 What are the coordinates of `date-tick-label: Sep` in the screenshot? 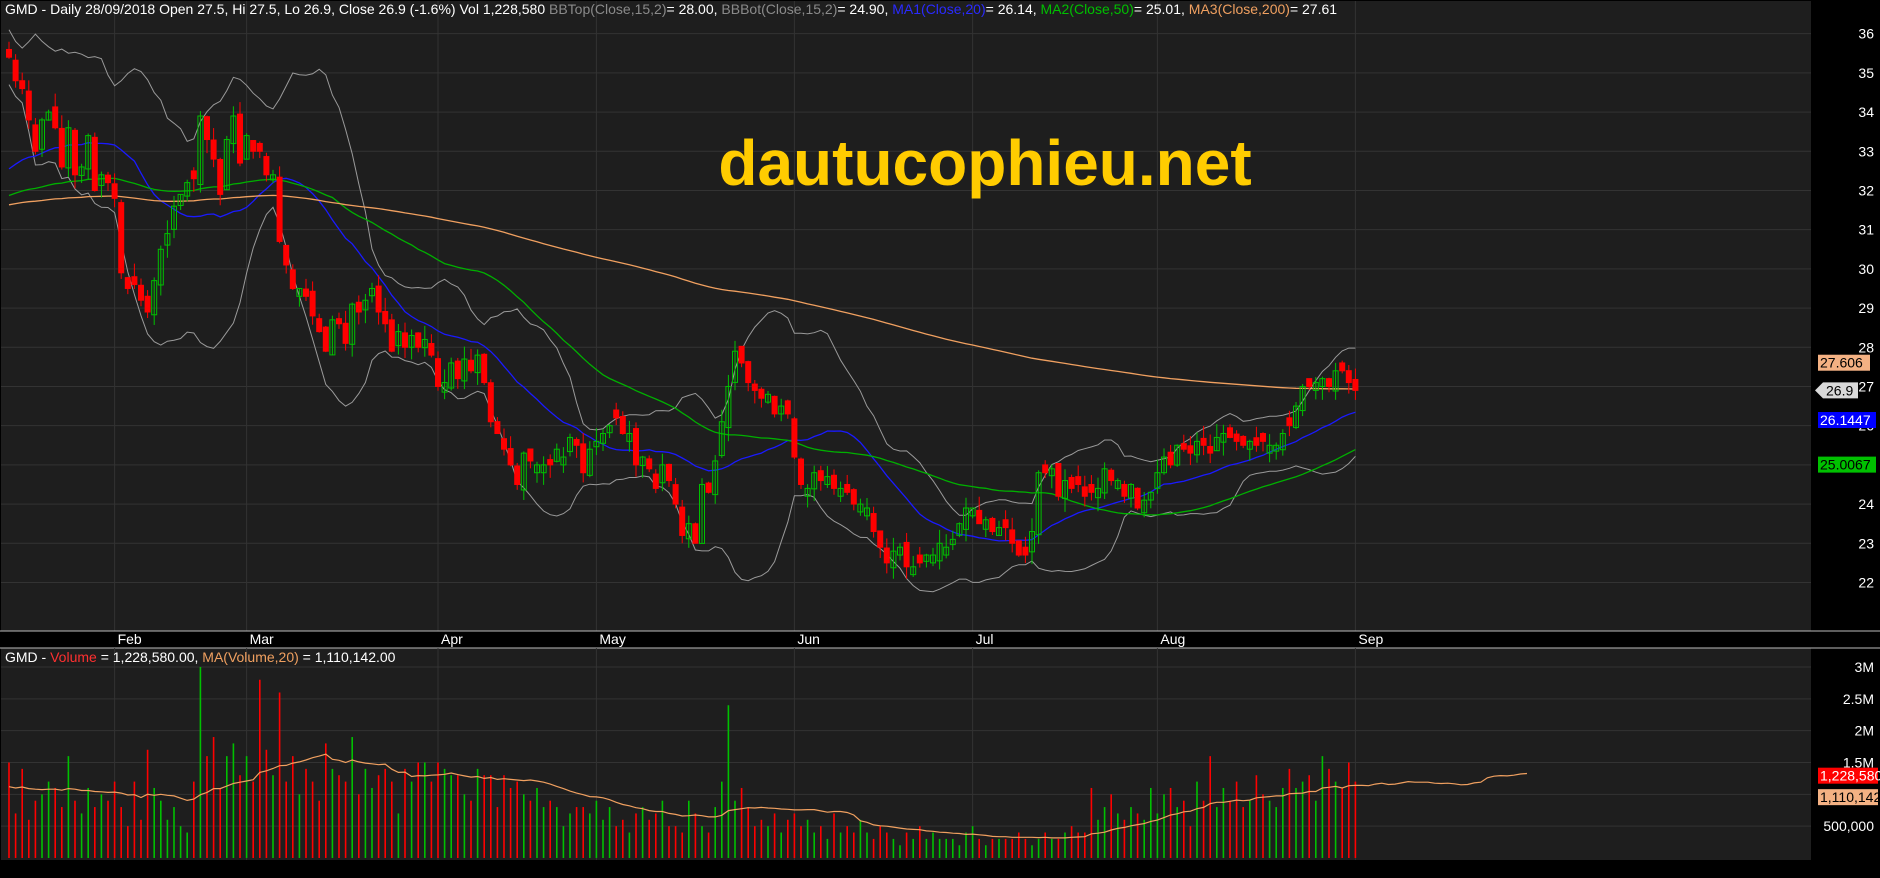 It's located at (1370, 639).